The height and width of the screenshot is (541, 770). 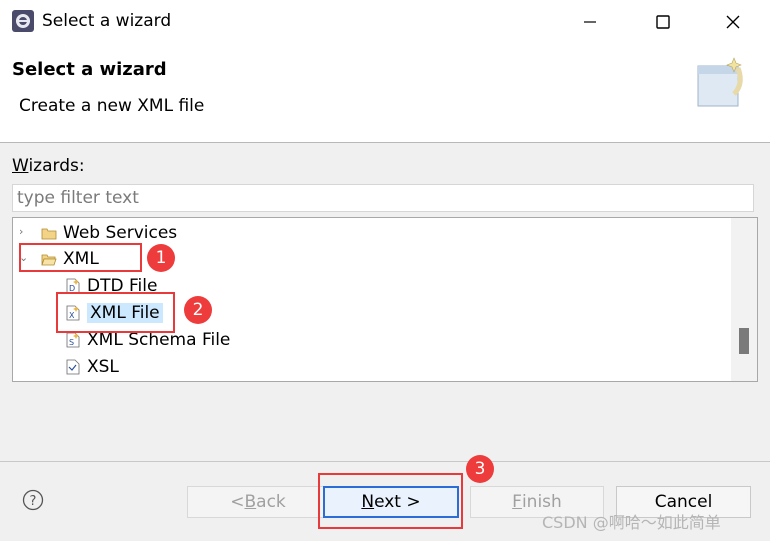 What do you see at coordinates (271, 502) in the screenshot?
I see `back-button-label: ack` at bounding box center [271, 502].